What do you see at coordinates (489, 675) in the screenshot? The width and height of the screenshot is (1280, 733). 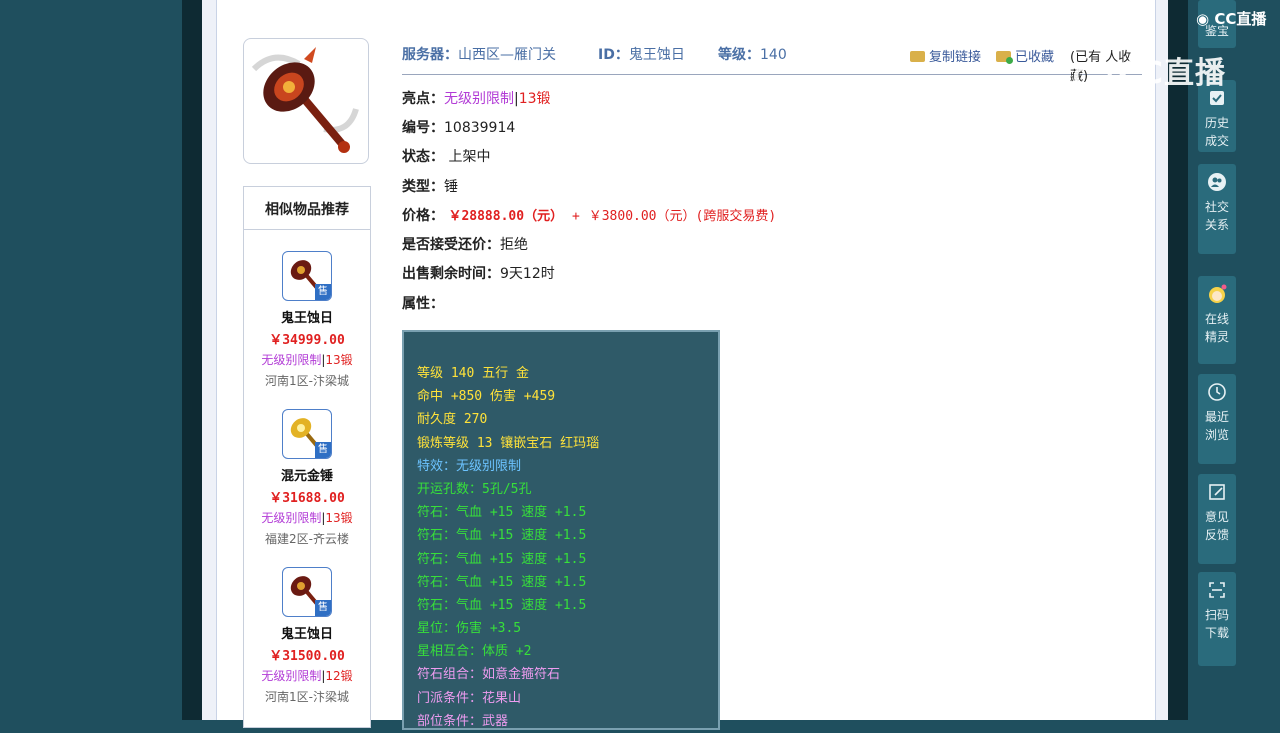 I see `attribute-line: 符石组合：如意金箍符石` at bounding box center [489, 675].